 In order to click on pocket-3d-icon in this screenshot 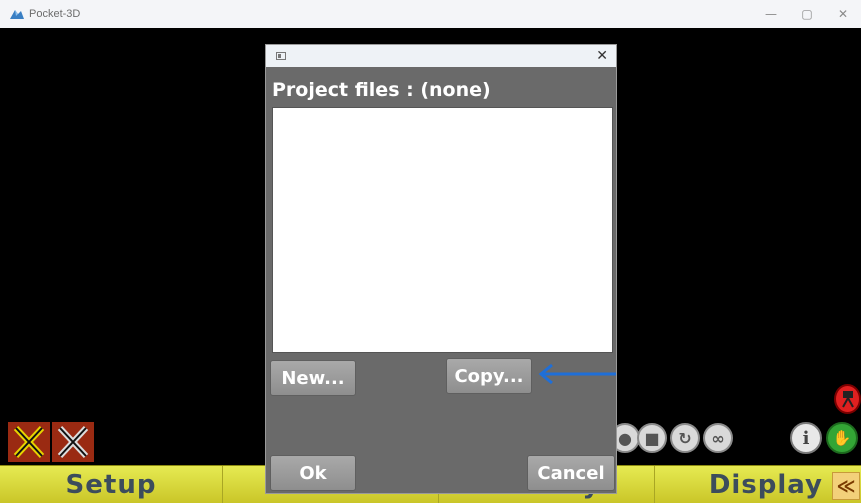, I will do `click(17, 14)`.